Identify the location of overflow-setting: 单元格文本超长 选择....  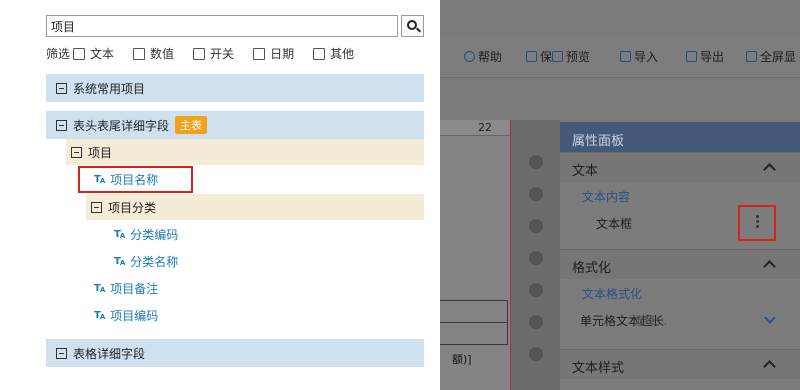
(680, 320).